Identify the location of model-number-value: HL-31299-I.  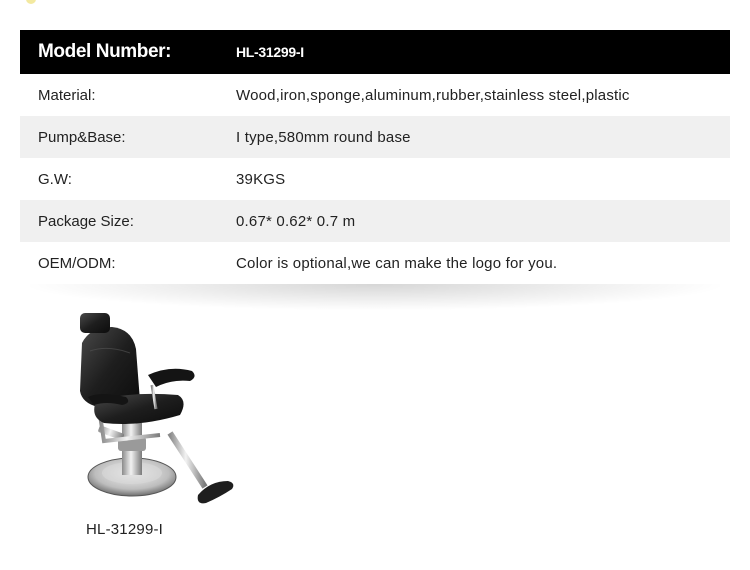
(270, 52).